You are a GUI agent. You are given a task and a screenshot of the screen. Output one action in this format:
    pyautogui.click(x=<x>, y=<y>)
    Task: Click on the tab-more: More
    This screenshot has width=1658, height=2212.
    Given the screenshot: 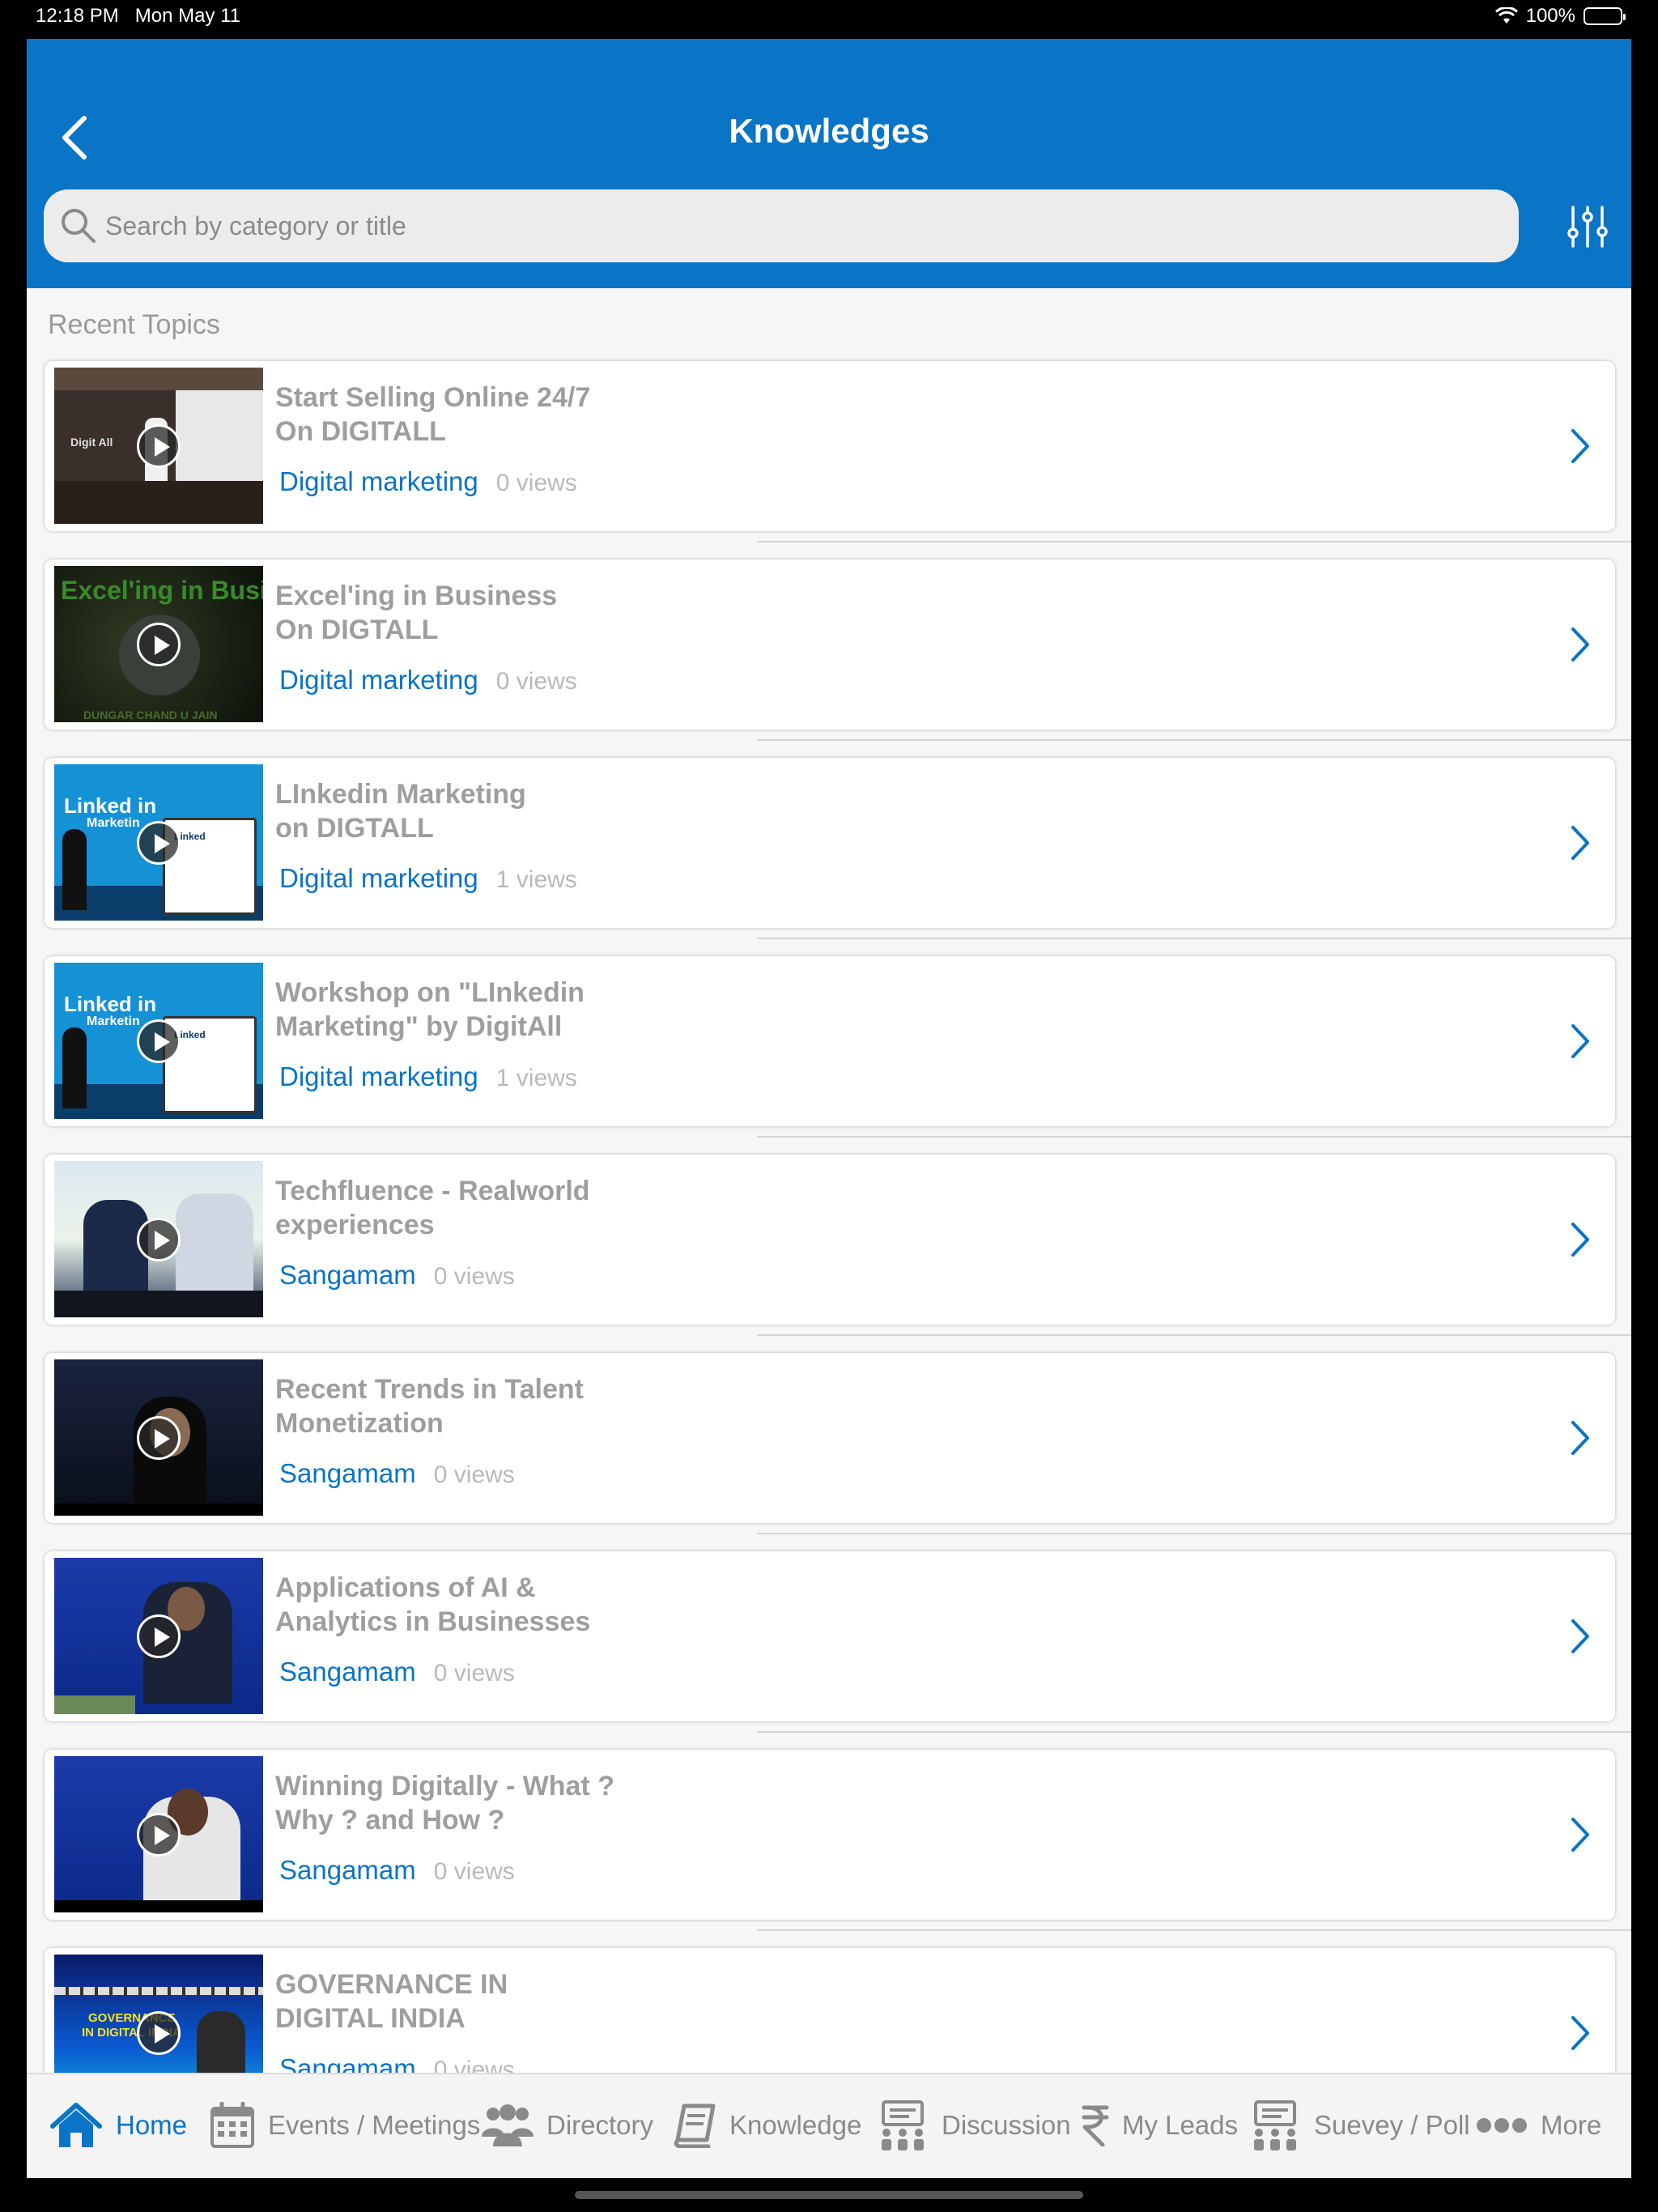 What is the action you would take?
    pyautogui.click(x=1538, y=2126)
    